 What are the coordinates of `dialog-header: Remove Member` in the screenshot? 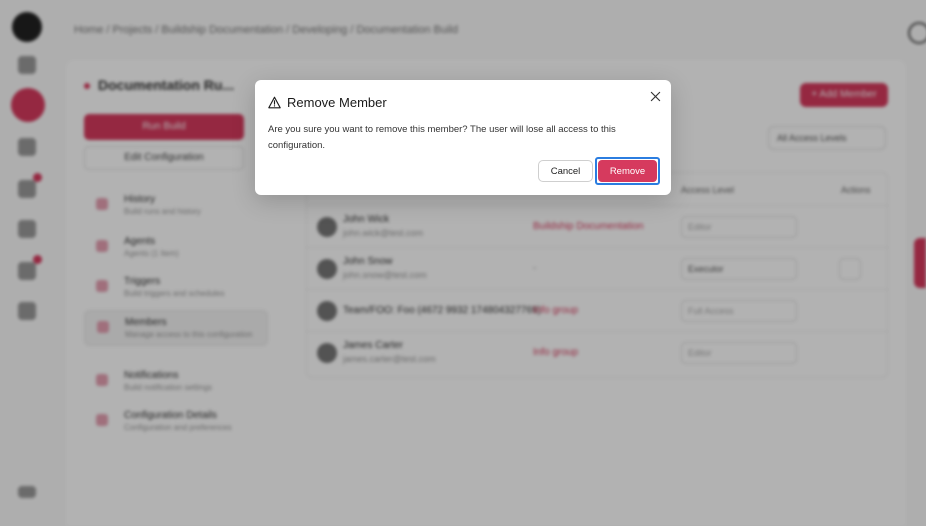 It's located at (327, 102).